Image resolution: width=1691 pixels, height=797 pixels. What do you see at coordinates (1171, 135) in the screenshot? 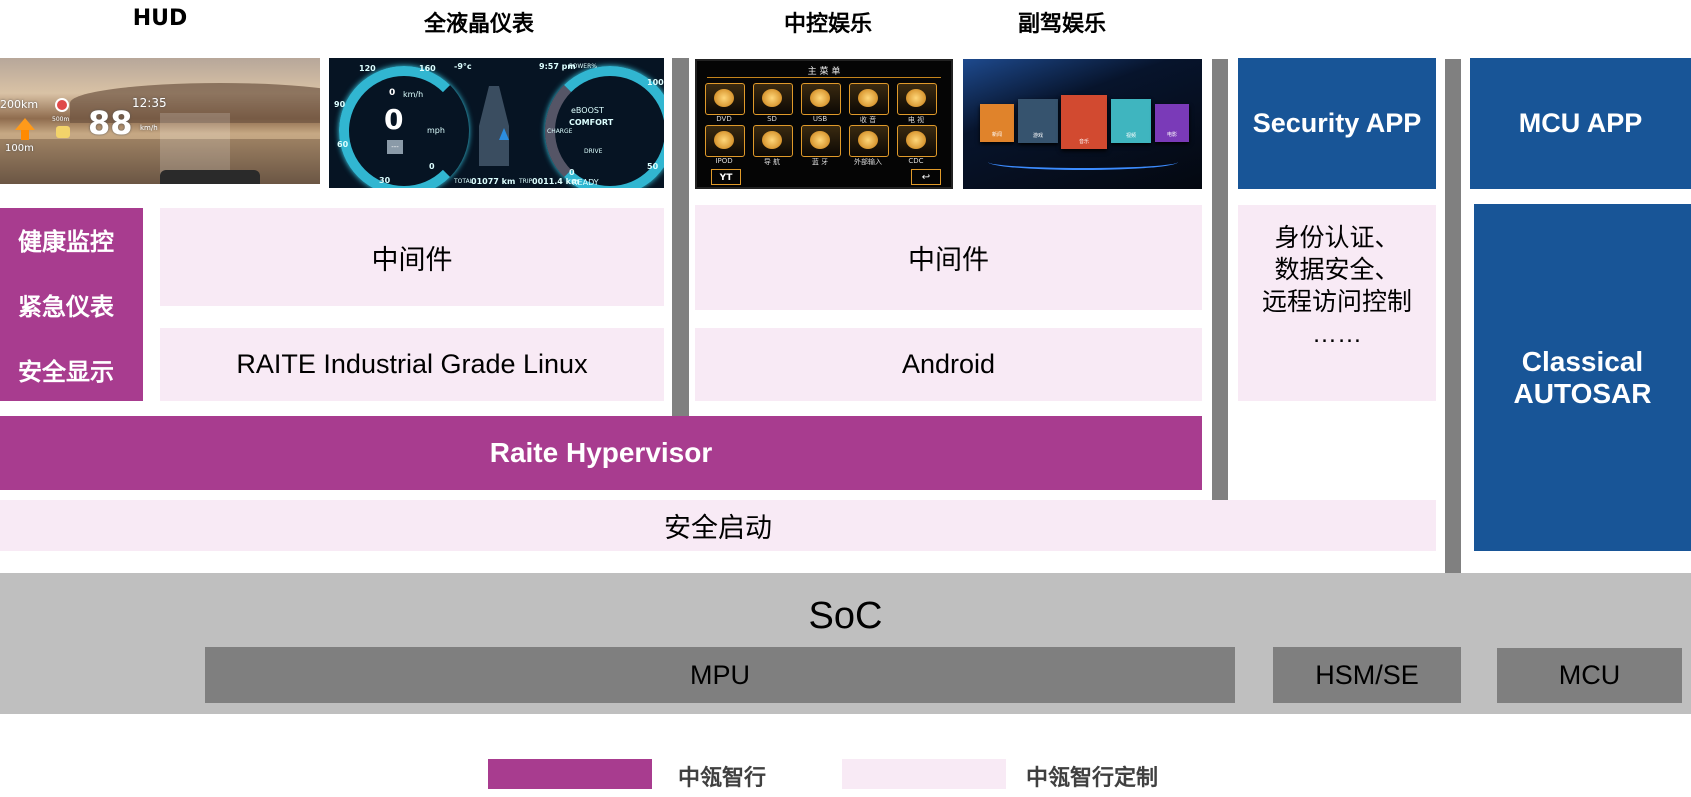
I see `passenger-tile-label: 电影` at bounding box center [1171, 135].